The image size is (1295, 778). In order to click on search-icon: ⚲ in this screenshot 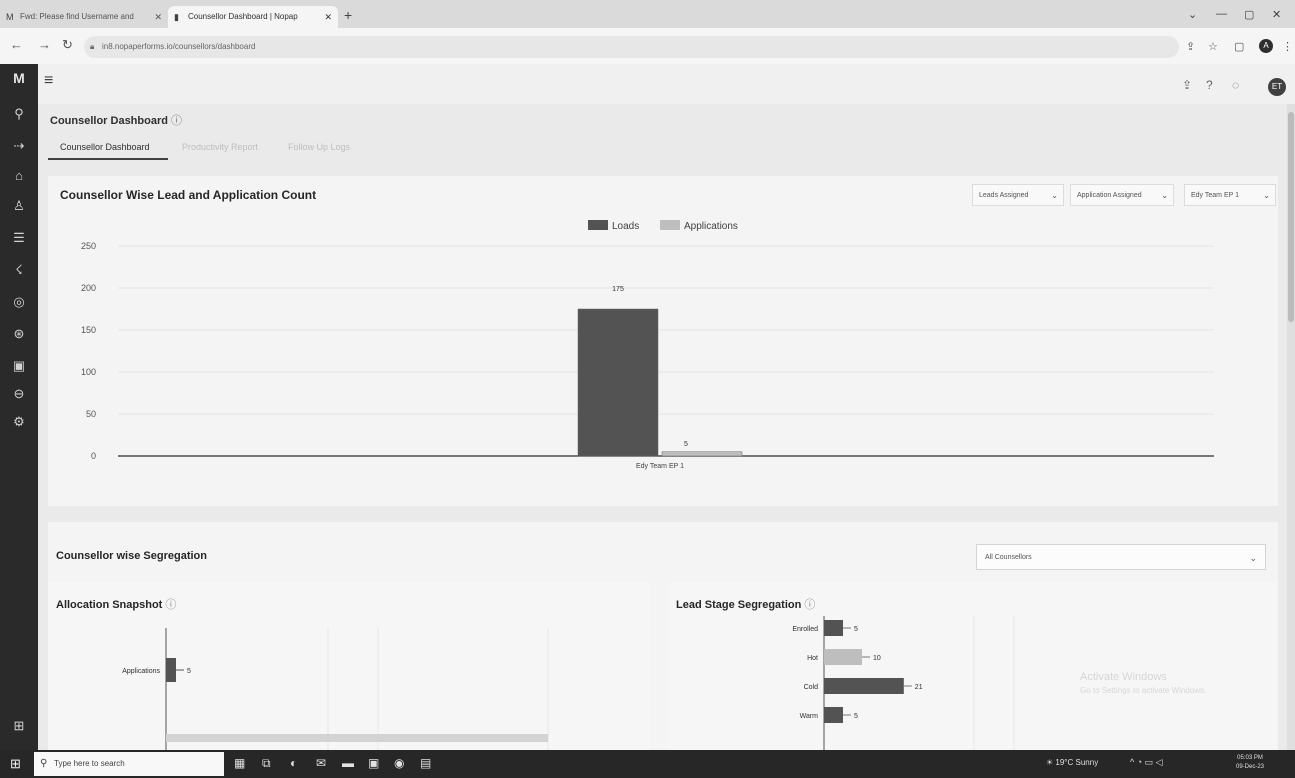, I will do `click(19, 114)`.